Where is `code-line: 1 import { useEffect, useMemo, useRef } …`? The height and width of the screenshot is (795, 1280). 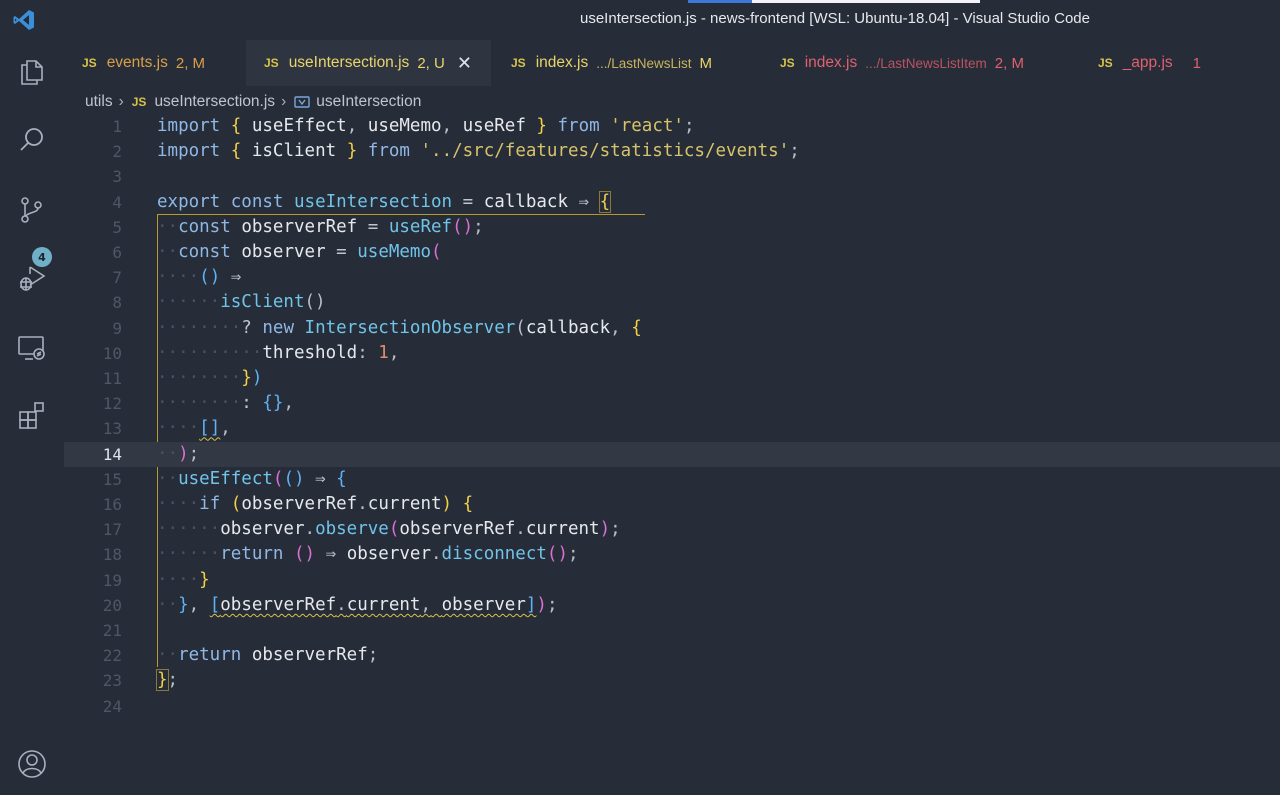 code-line: 1 import { useEffect, useMemo, useRef } … is located at coordinates (672, 126).